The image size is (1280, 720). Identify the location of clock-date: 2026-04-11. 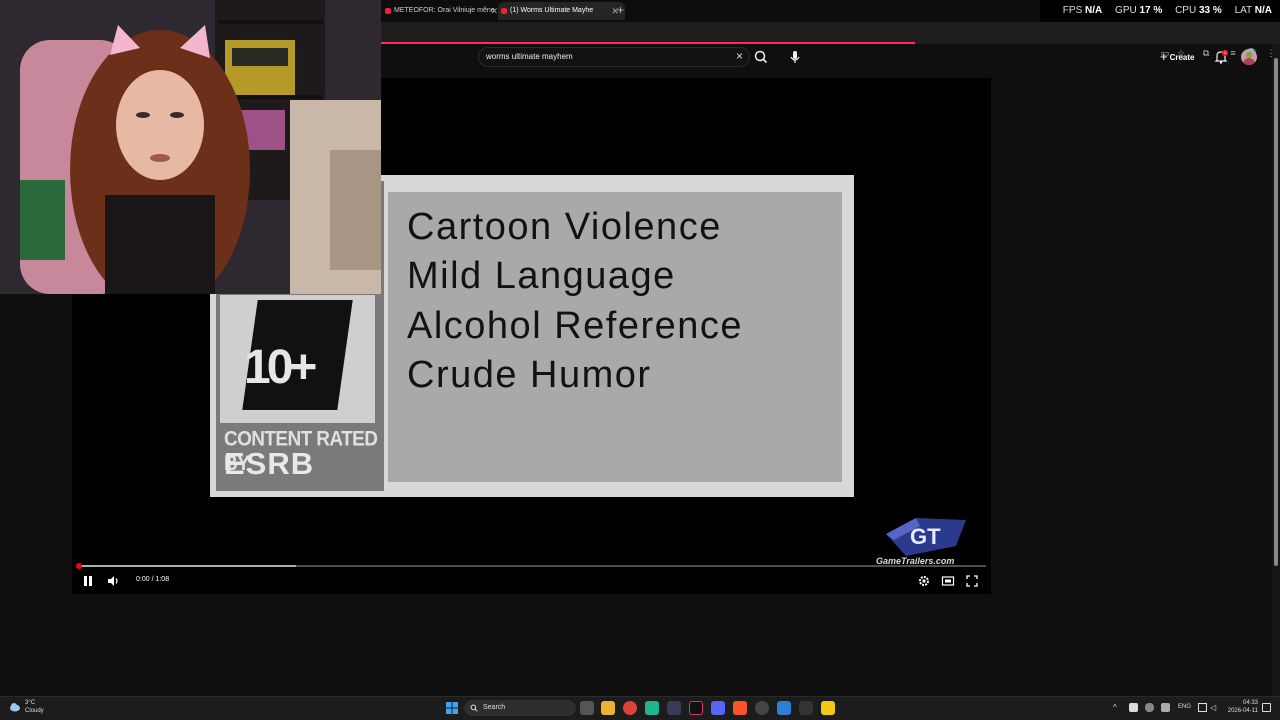
(1240, 711).